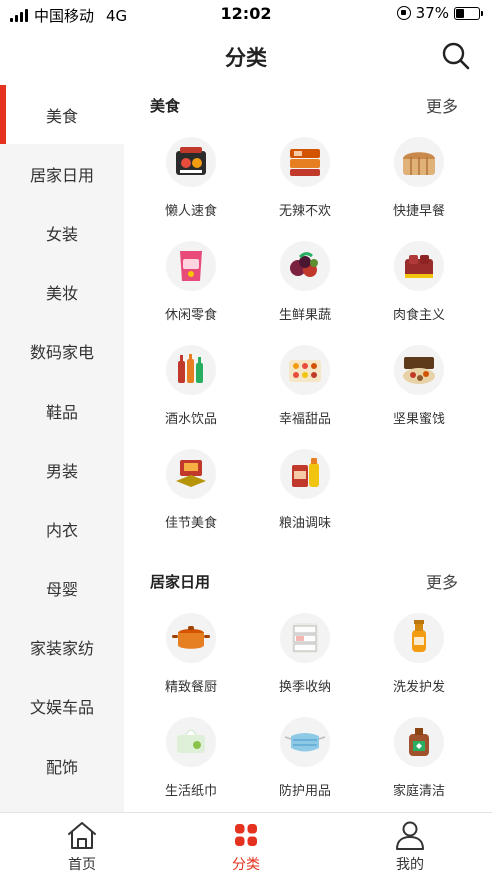  I want to click on section-title: 居家日用, so click(180, 582).